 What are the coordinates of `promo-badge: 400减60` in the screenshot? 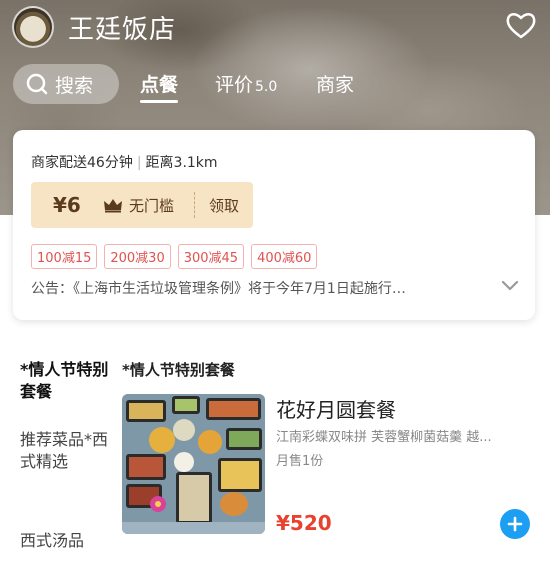 It's located at (284, 256).